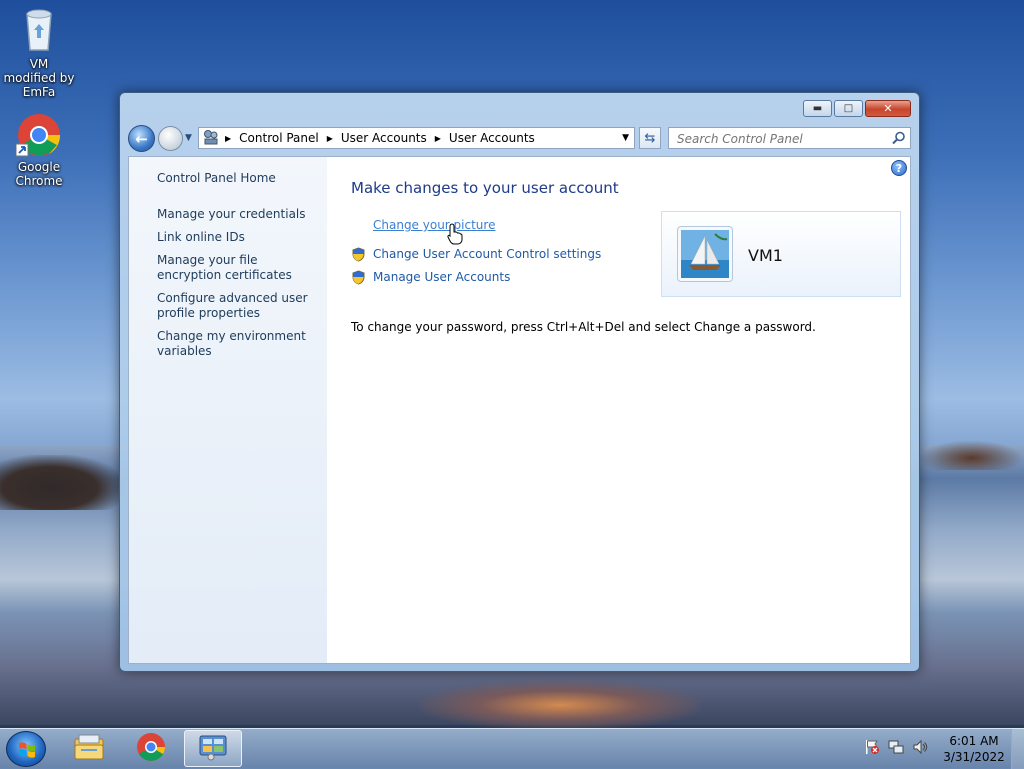 This screenshot has height=769, width=1024. What do you see at coordinates (765, 255) in the screenshot?
I see `user-name: VM1` at bounding box center [765, 255].